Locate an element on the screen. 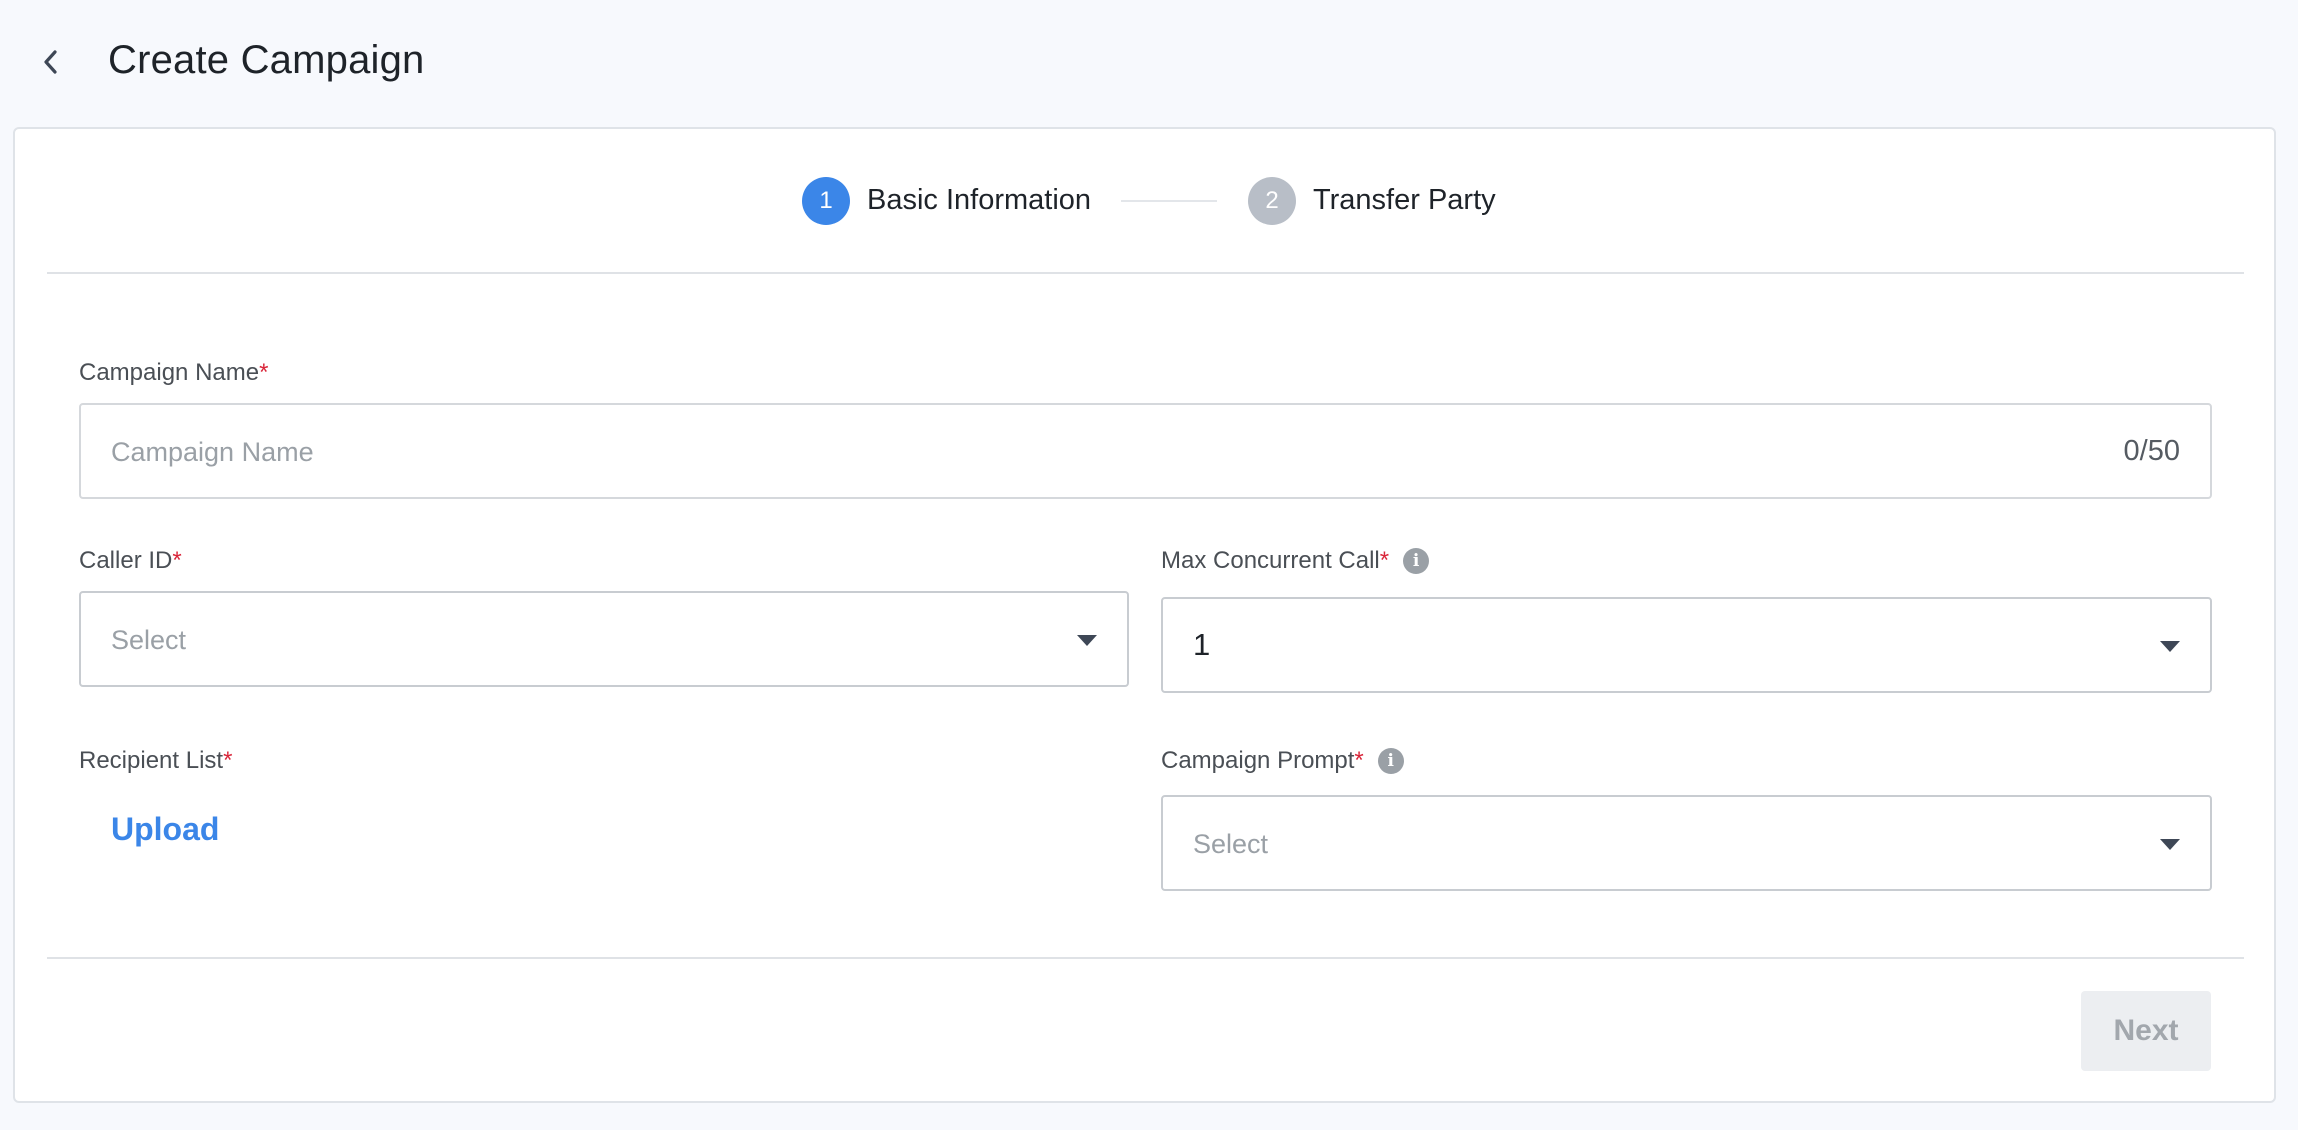 The height and width of the screenshot is (1130, 2298). step-2-circle: 2 is located at coordinates (1272, 201).